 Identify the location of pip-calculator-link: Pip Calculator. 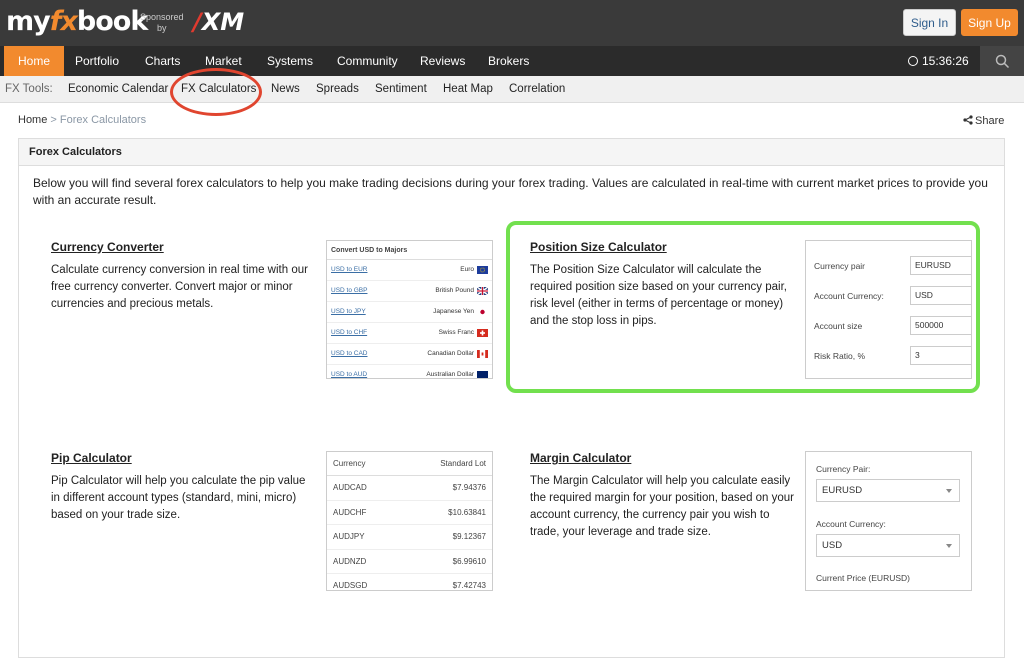
(91, 458).